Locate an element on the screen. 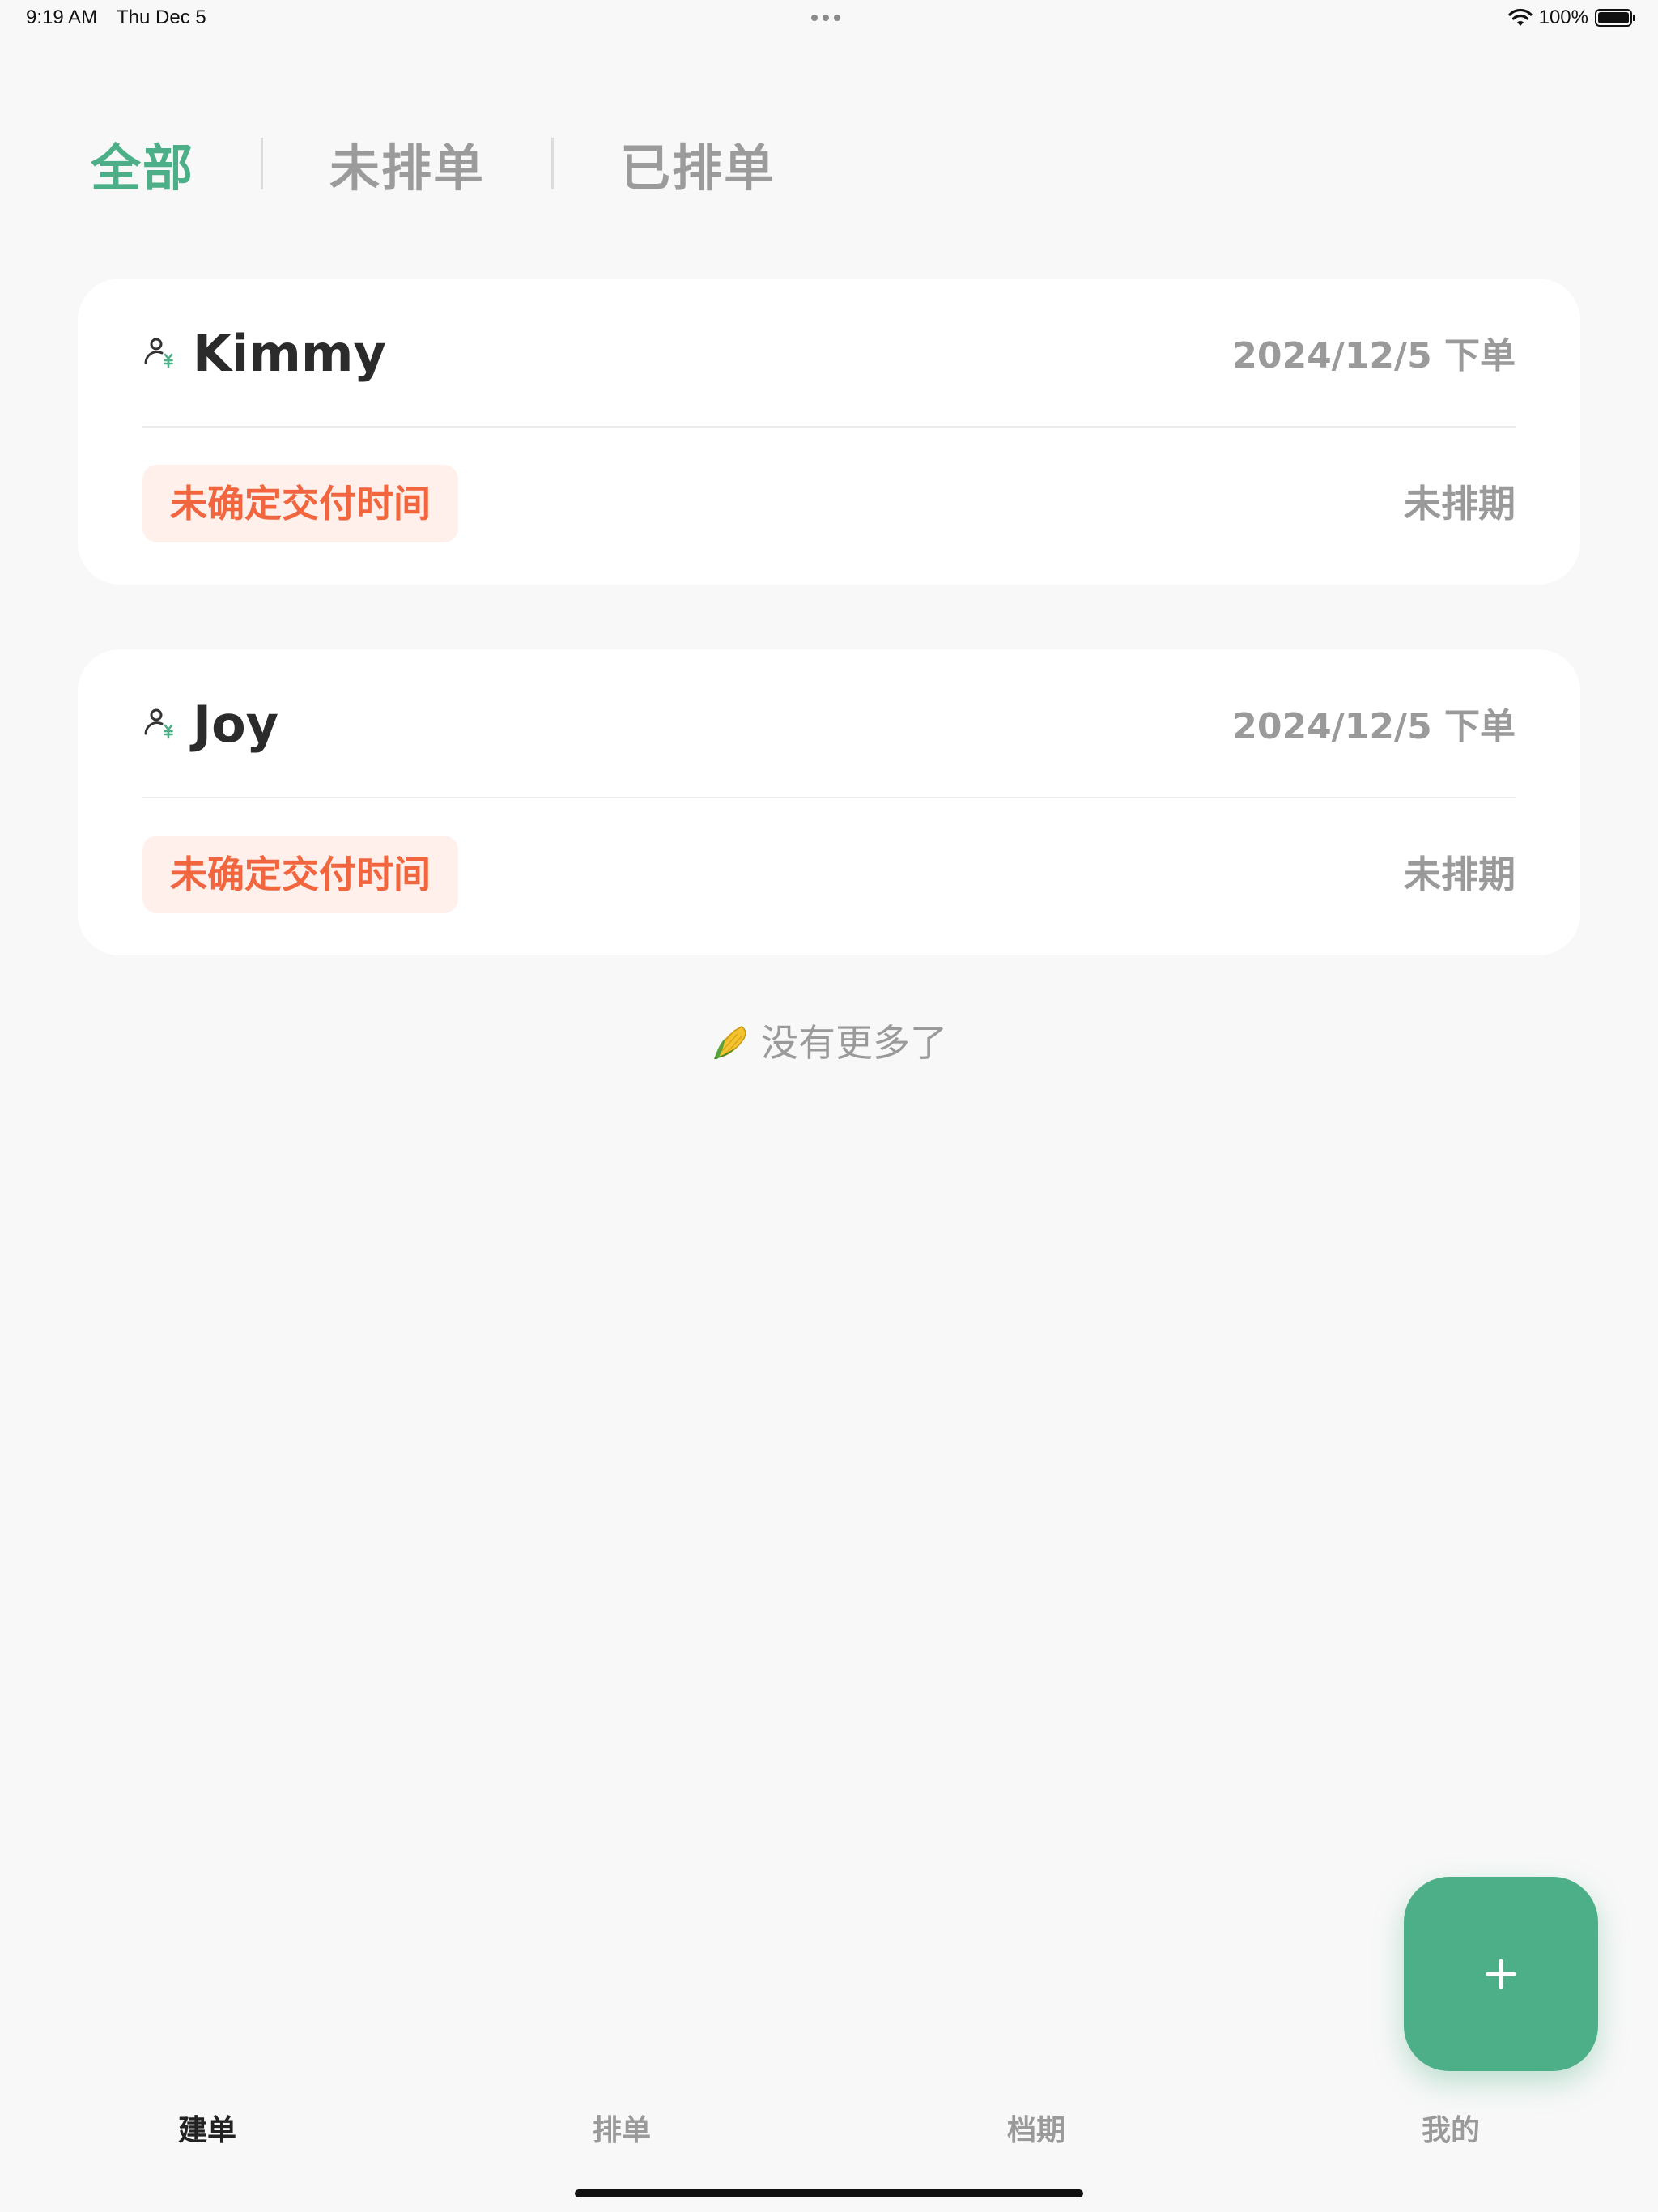  nav-item-calendar: 档期 is located at coordinates (1036, 2131).